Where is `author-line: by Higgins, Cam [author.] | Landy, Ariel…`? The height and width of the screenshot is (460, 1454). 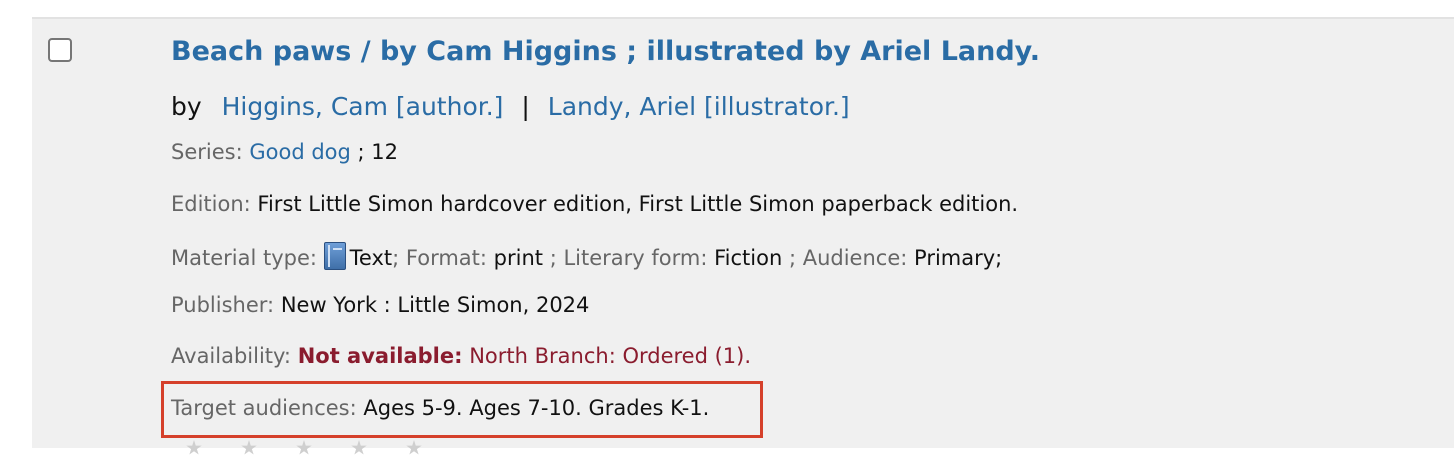 author-line: by Higgins, Cam [author.] | Landy, Ariel… is located at coordinates (510, 106).